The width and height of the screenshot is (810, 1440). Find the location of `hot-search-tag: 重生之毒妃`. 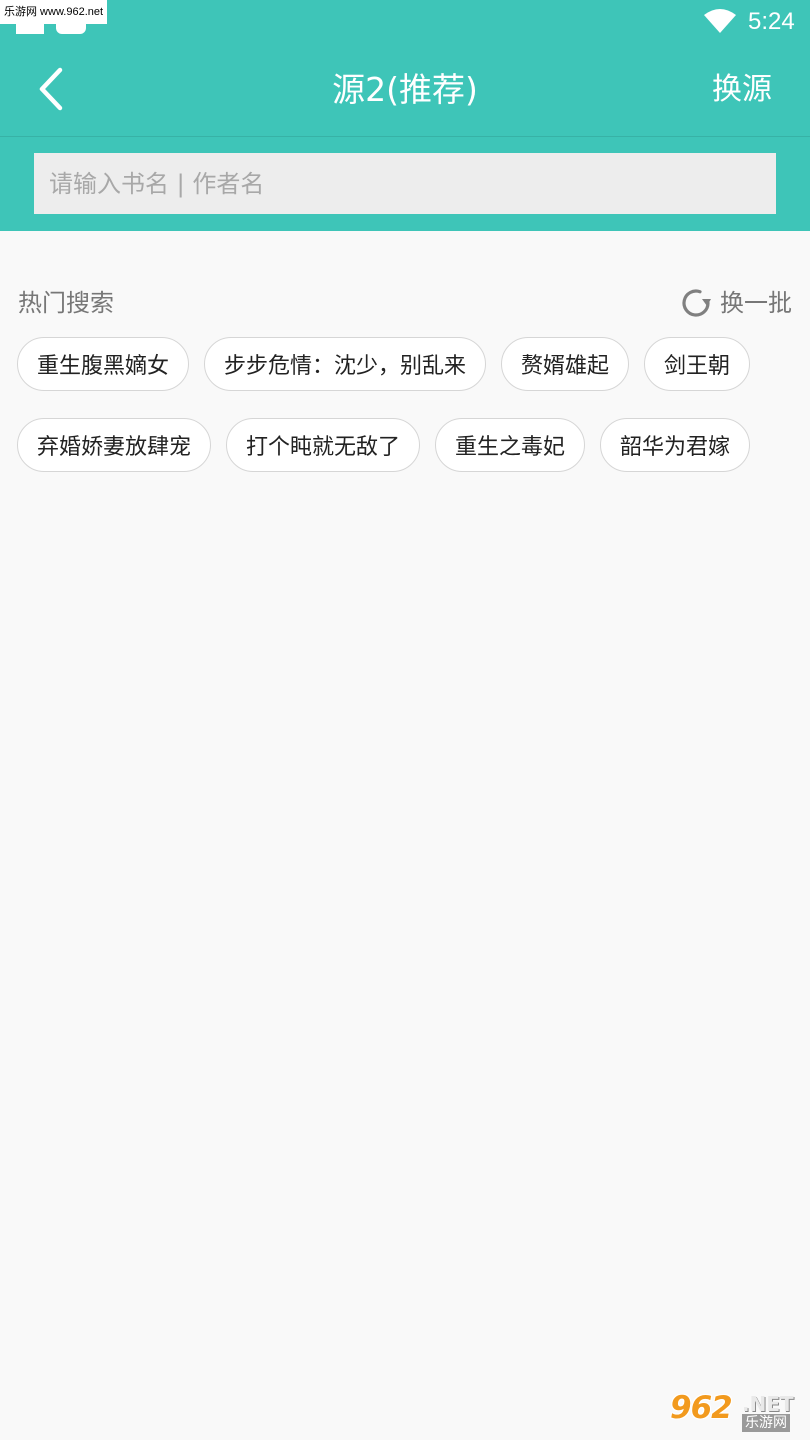

hot-search-tag: 重生之毒妃 is located at coordinates (510, 445).